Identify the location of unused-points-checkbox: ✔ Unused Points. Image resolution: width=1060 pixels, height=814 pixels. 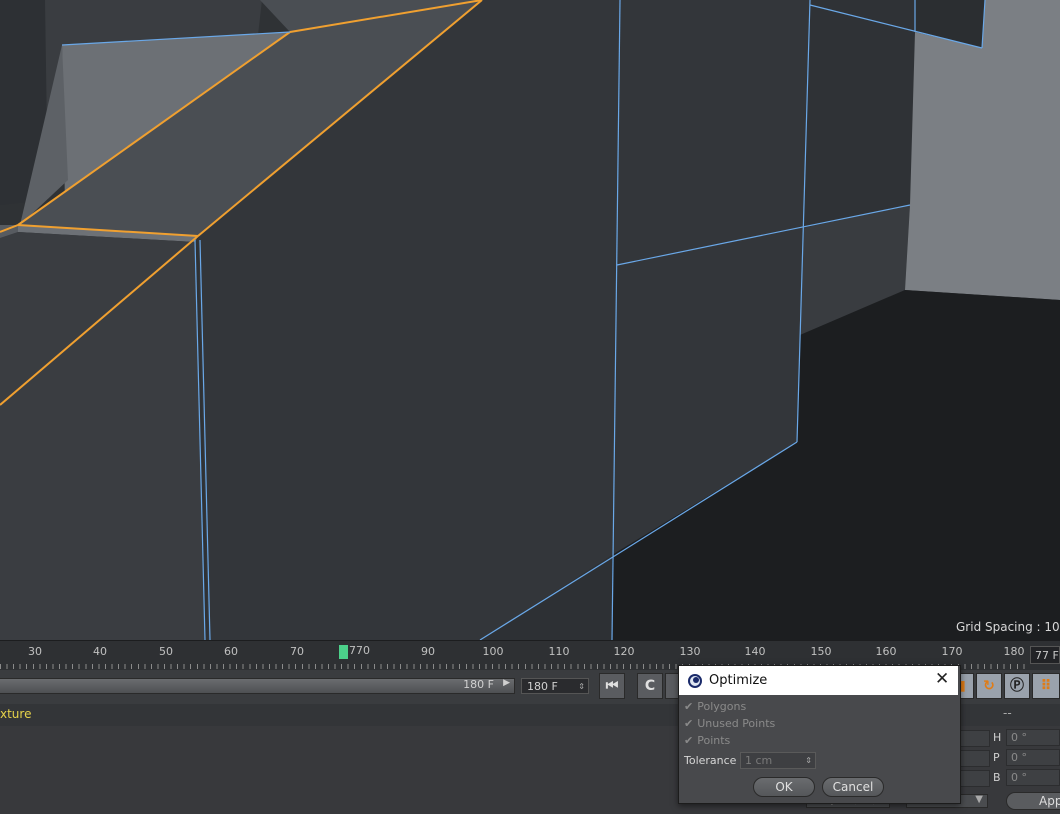
(729, 723).